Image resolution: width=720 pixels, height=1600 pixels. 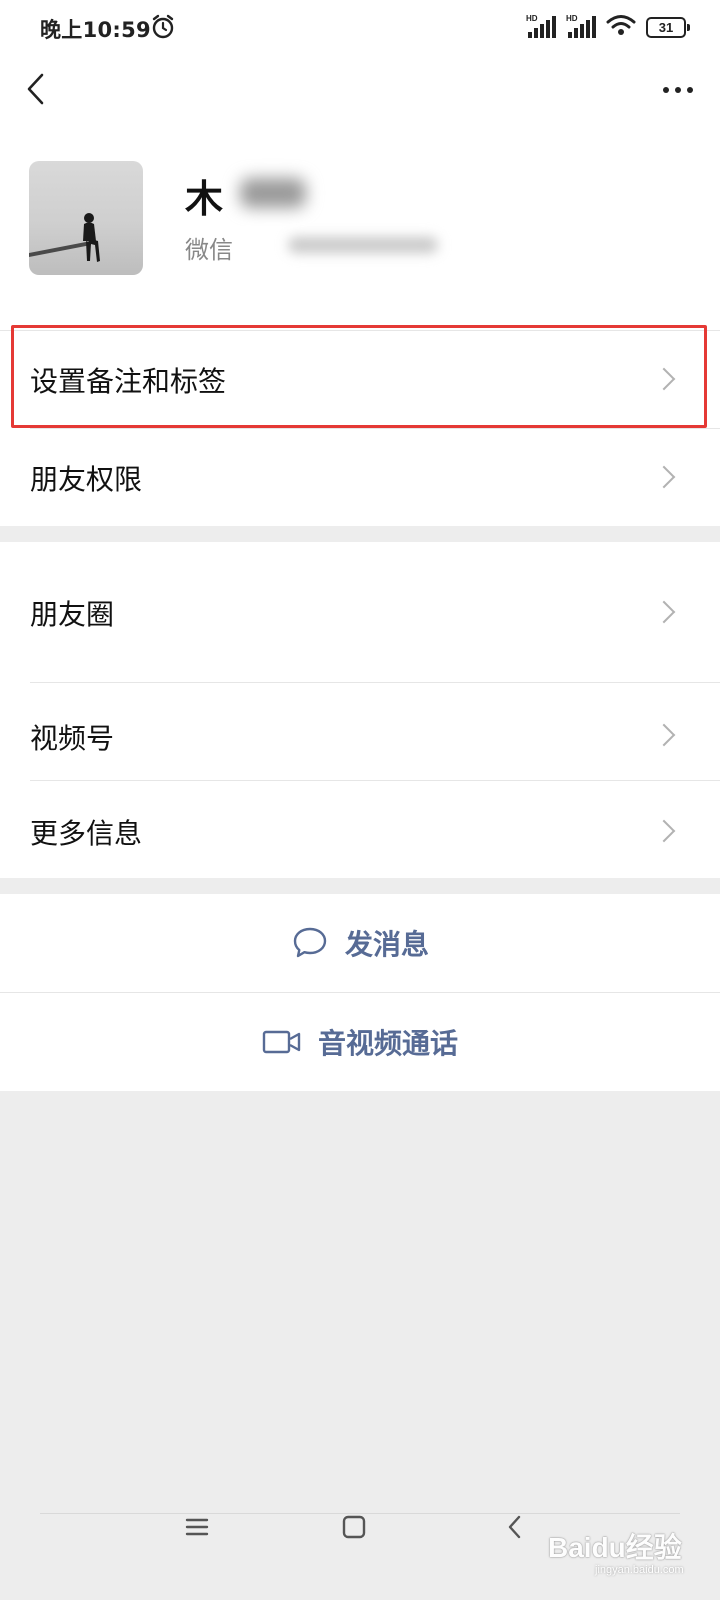 What do you see at coordinates (386, 944) in the screenshot?
I see `send-message-label: 发消息` at bounding box center [386, 944].